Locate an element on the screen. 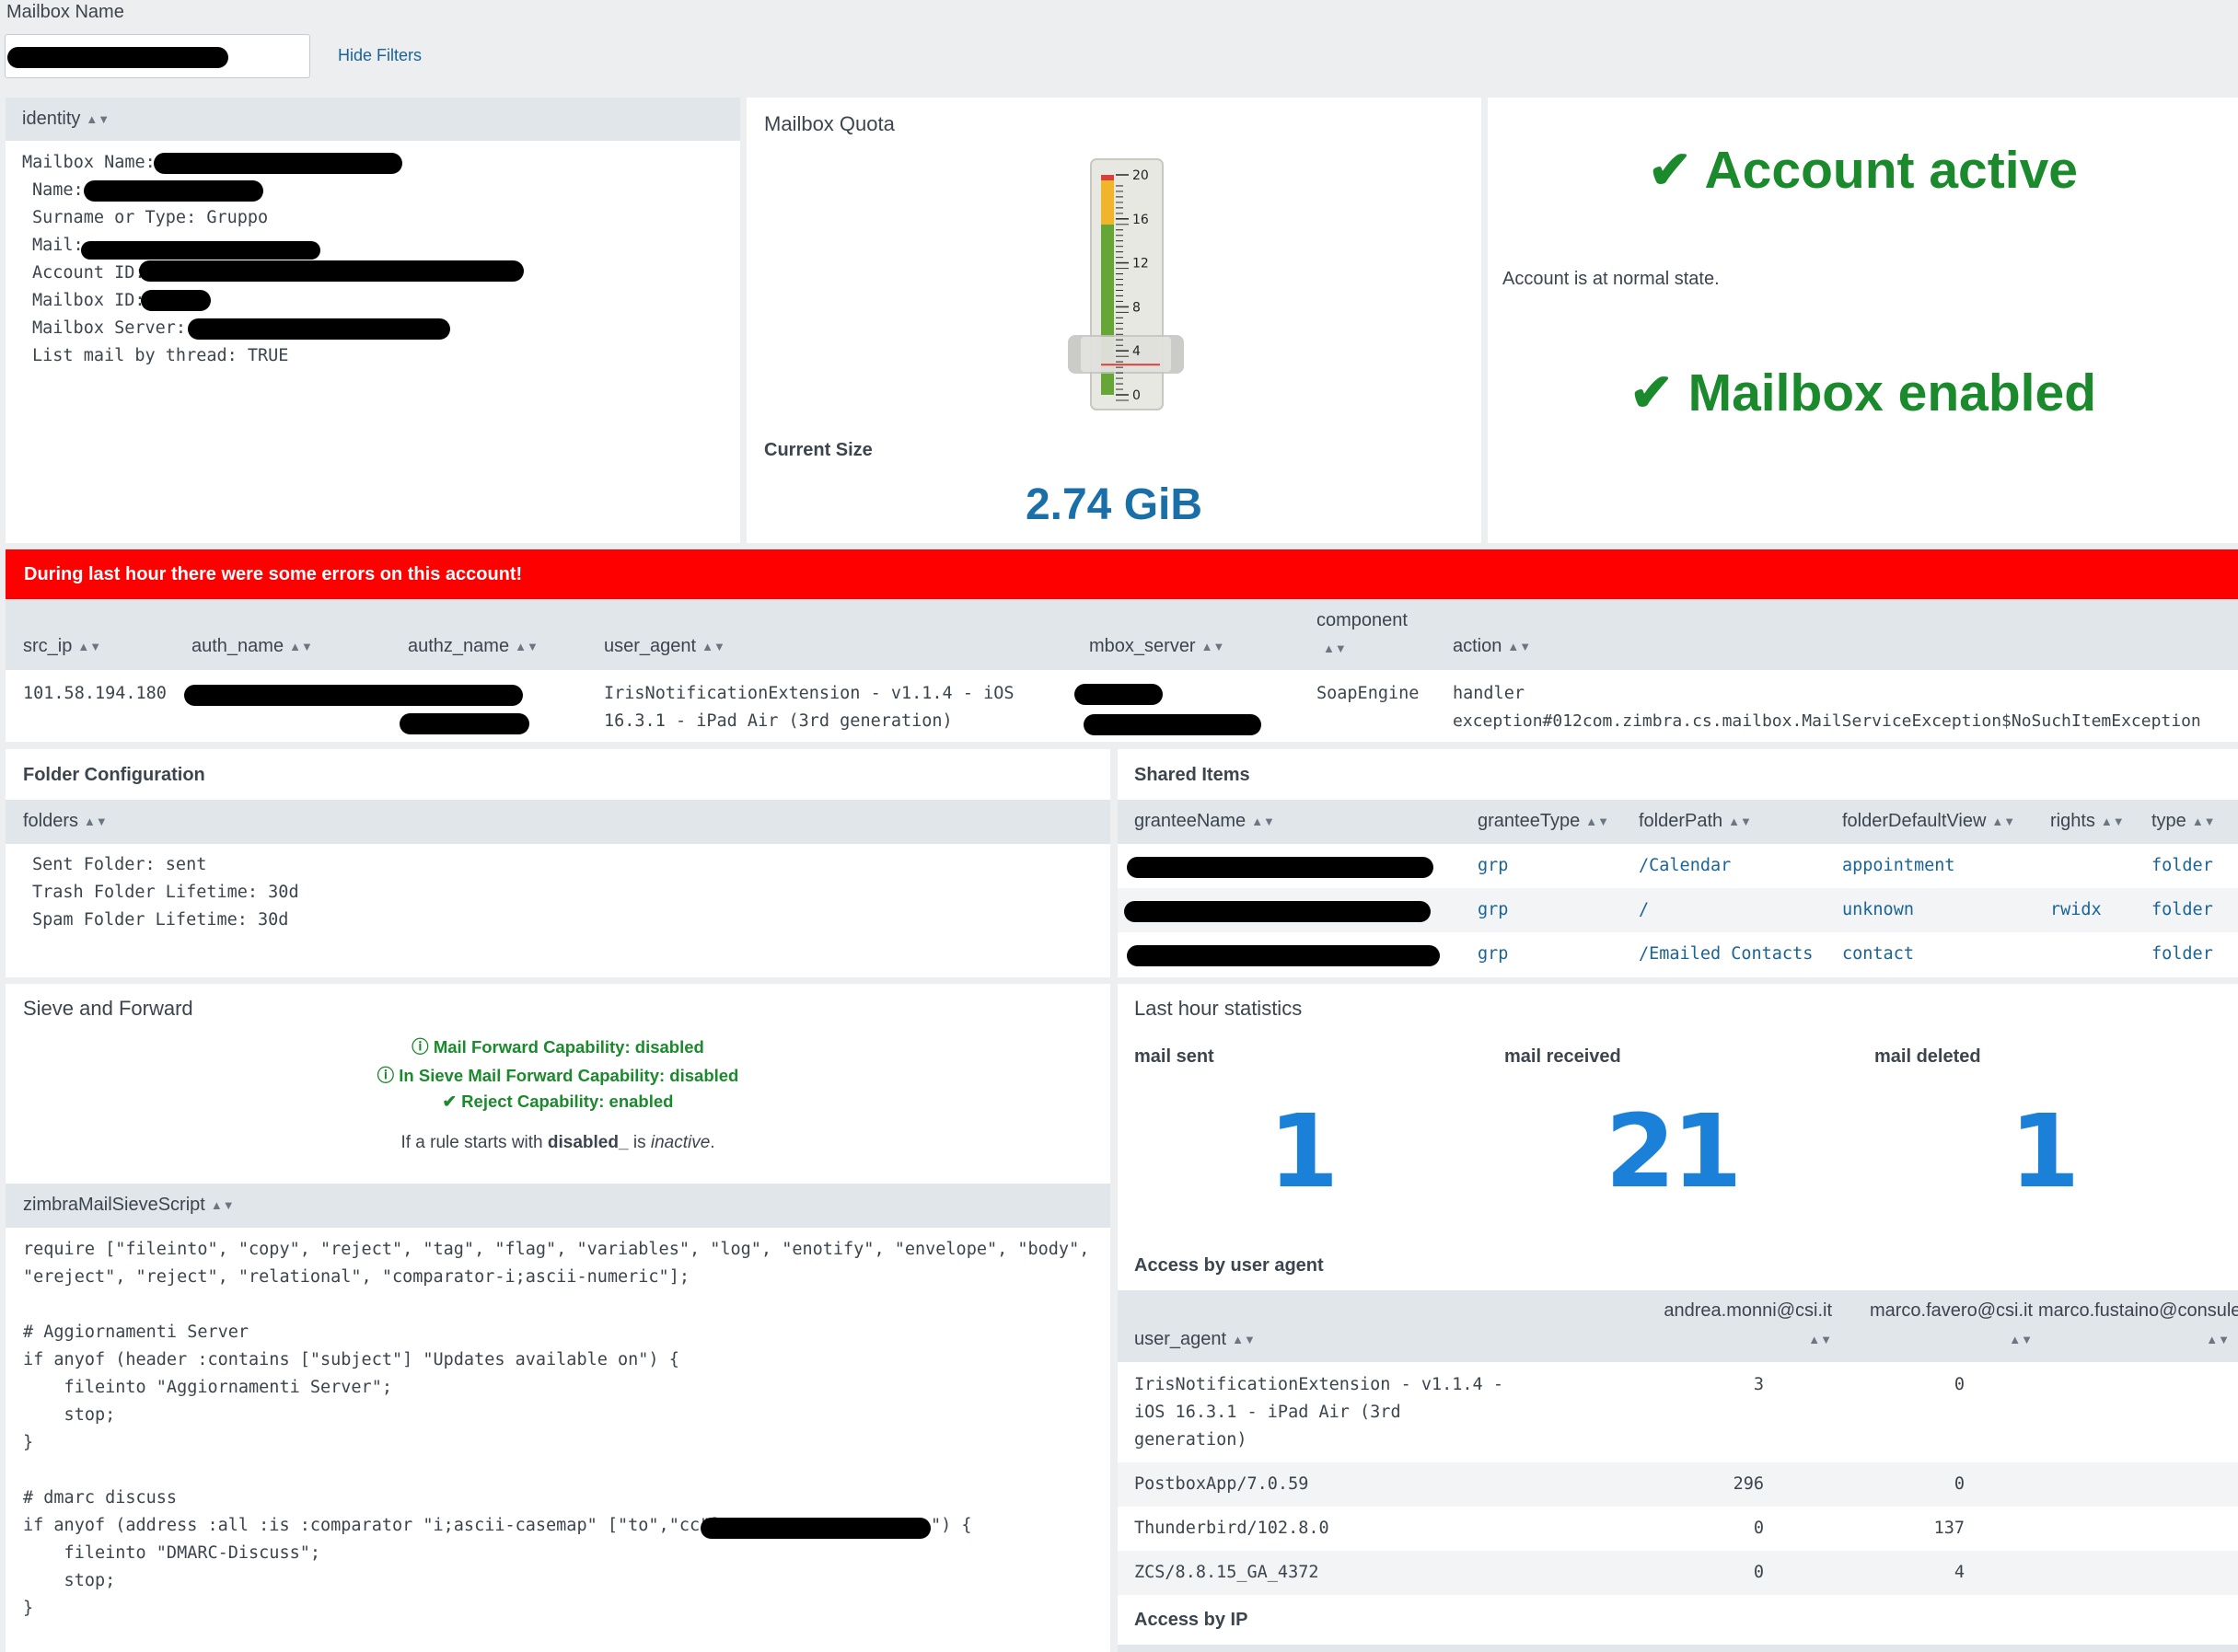 The height and width of the screenshot is (1652, 2238). col-access-user-agent: user_agent ▲▼ is located at coordinates (1195, 1339).